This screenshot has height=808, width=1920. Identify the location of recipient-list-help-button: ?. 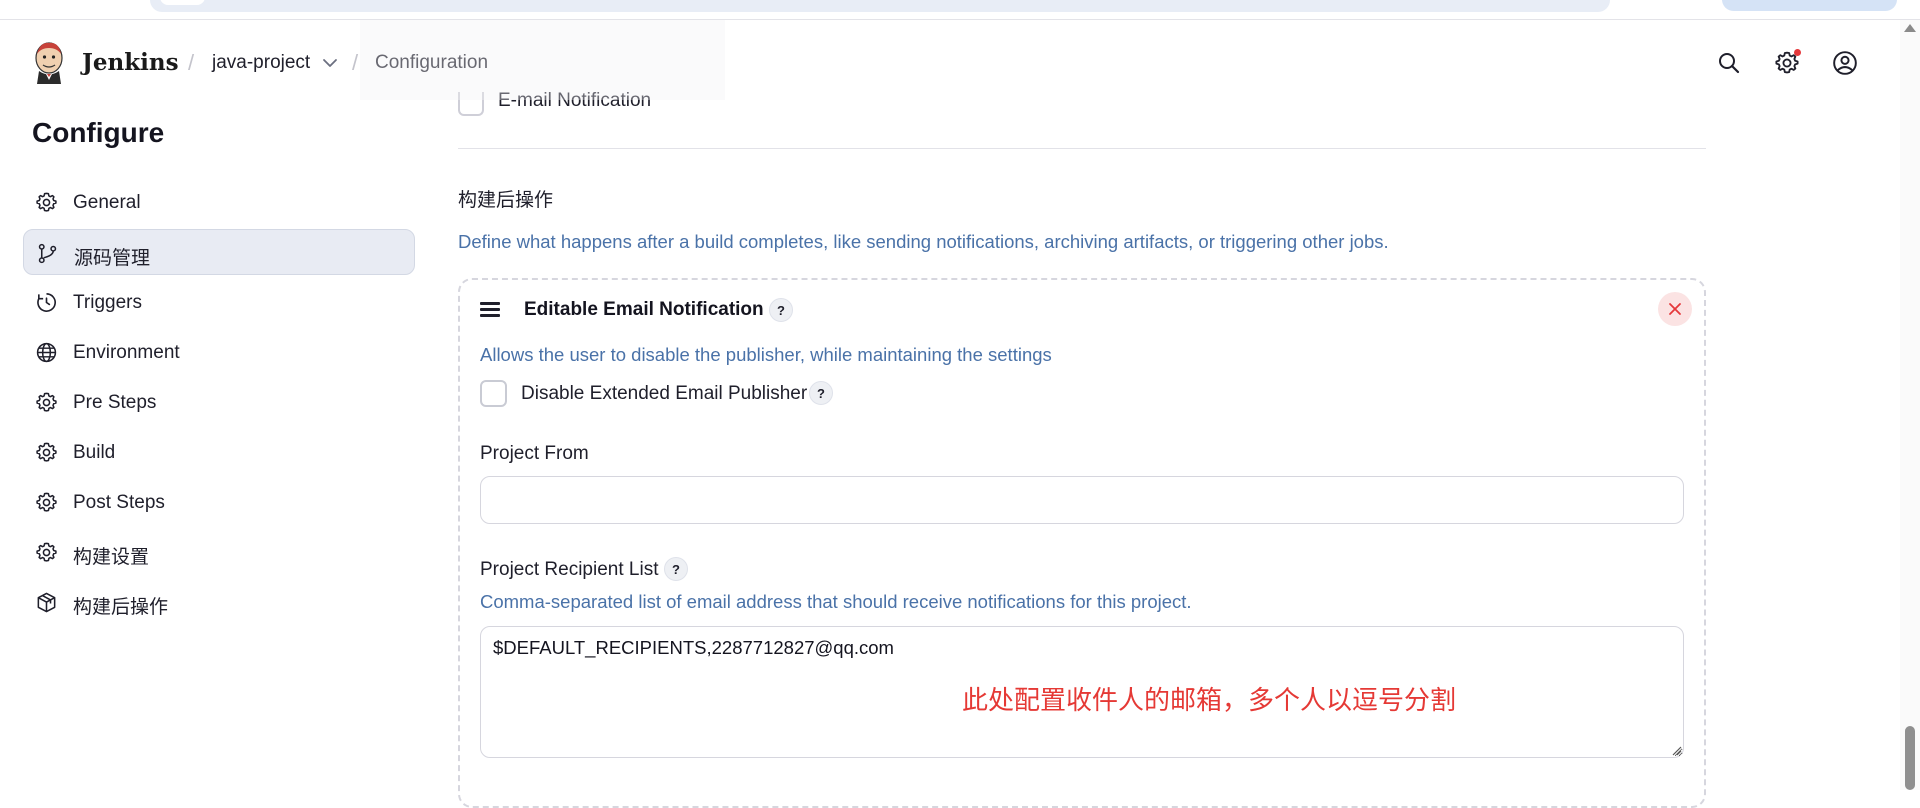
(676, 569).